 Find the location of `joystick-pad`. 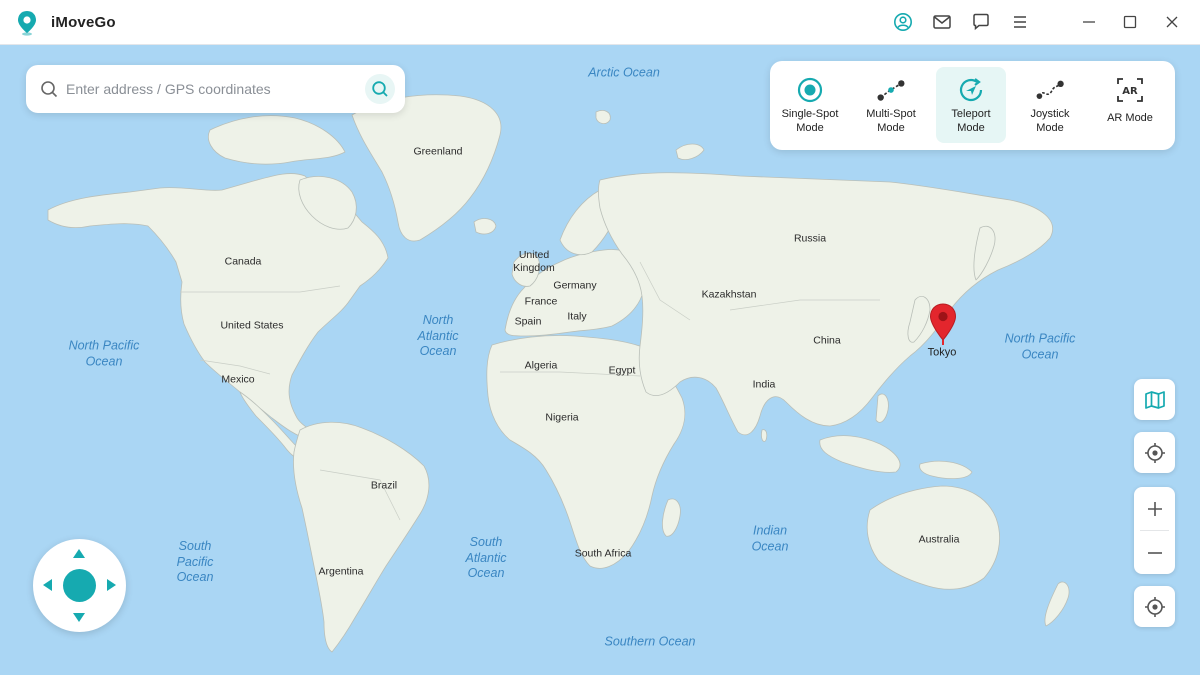

joystick-pad is located at coordinates (79, 585).